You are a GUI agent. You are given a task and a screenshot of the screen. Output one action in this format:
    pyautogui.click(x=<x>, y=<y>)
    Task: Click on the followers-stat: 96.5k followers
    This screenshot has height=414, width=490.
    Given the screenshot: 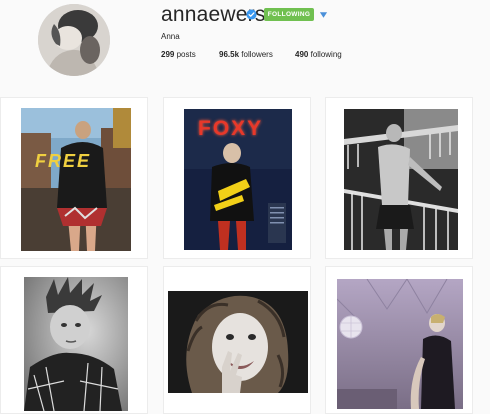 What is the action you would take?
    pyautogui.click(x=246, y=54)
    